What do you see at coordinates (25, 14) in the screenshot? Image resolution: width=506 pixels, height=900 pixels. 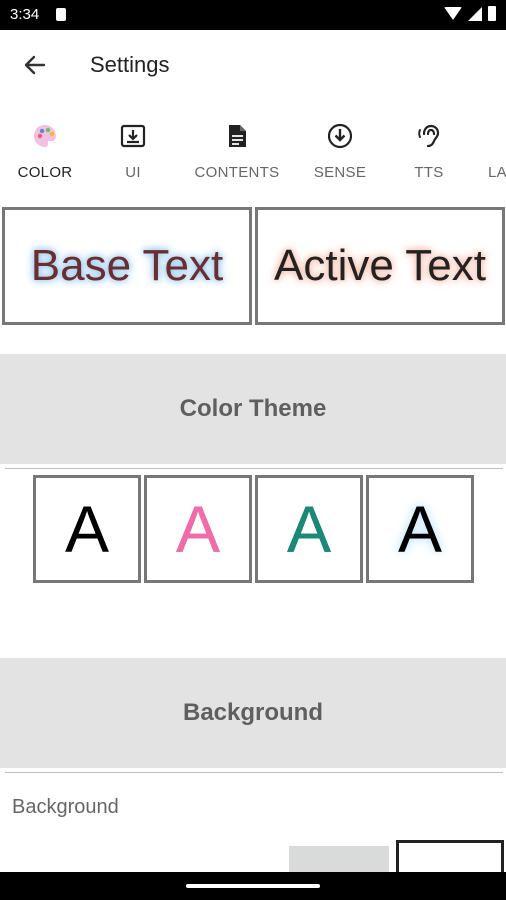 I see `status-time: 3:34` at bounding box center [25, 14].